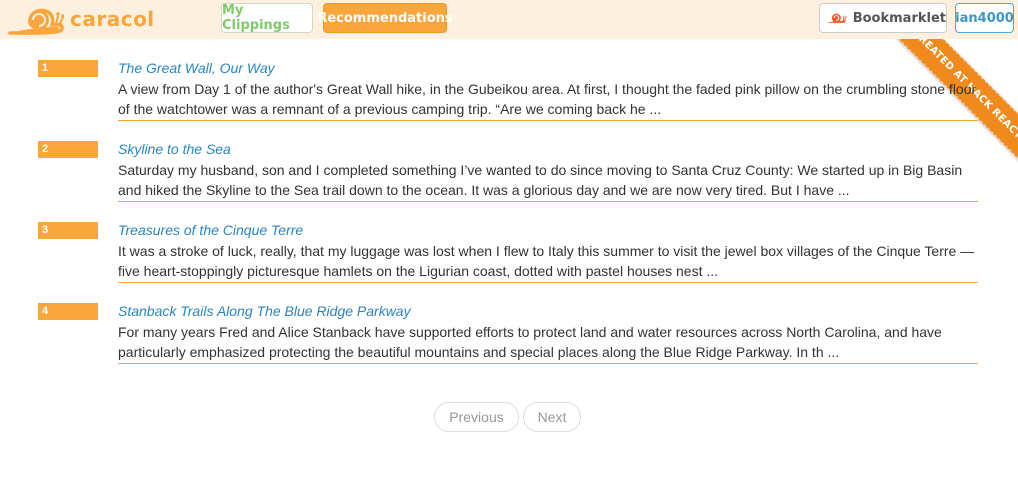  I want to click on logo: caracol, so click(81, 19).